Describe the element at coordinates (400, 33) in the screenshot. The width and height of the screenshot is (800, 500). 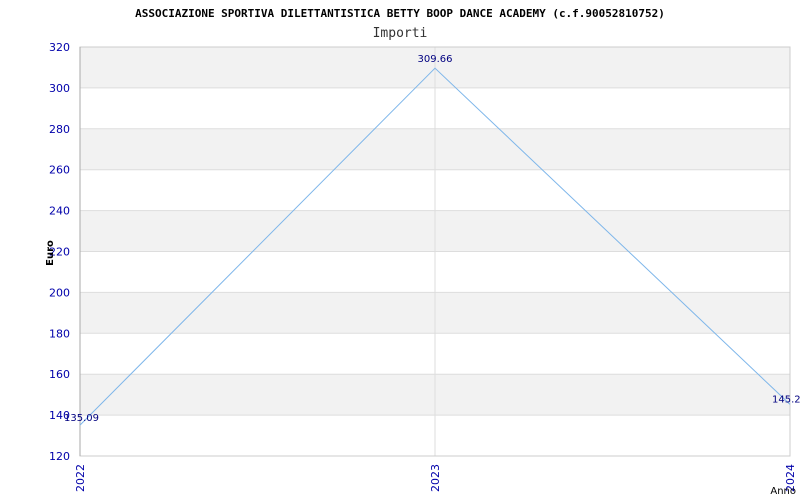
I see `chart-subtitle: Importi` at that location.